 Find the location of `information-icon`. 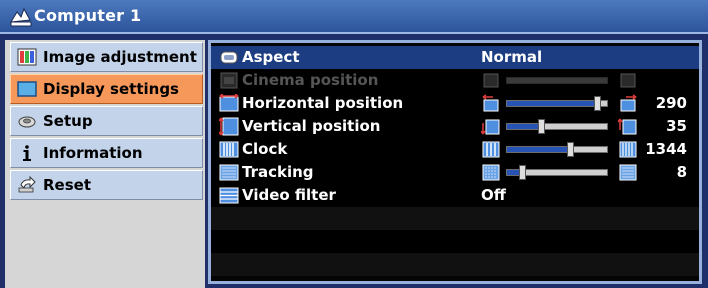

information-icon is located at coordinates (27, 153).